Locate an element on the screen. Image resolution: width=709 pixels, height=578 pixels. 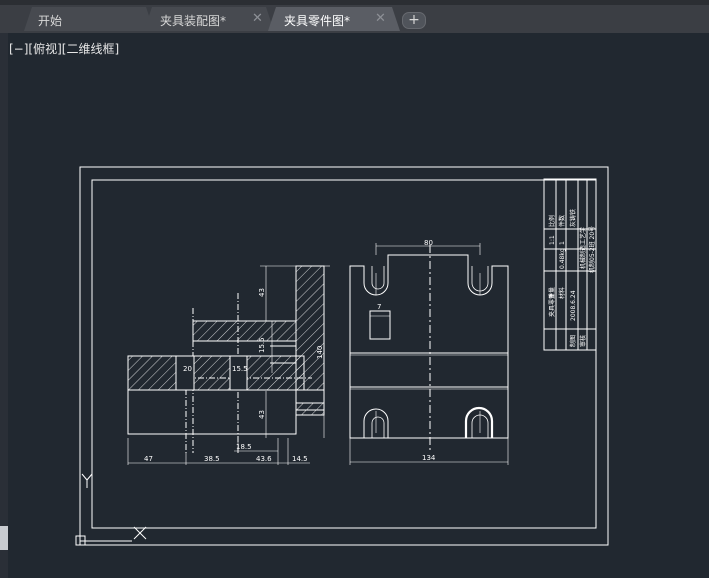
dim-text: 38.5 is located at coordinates (212, 459).